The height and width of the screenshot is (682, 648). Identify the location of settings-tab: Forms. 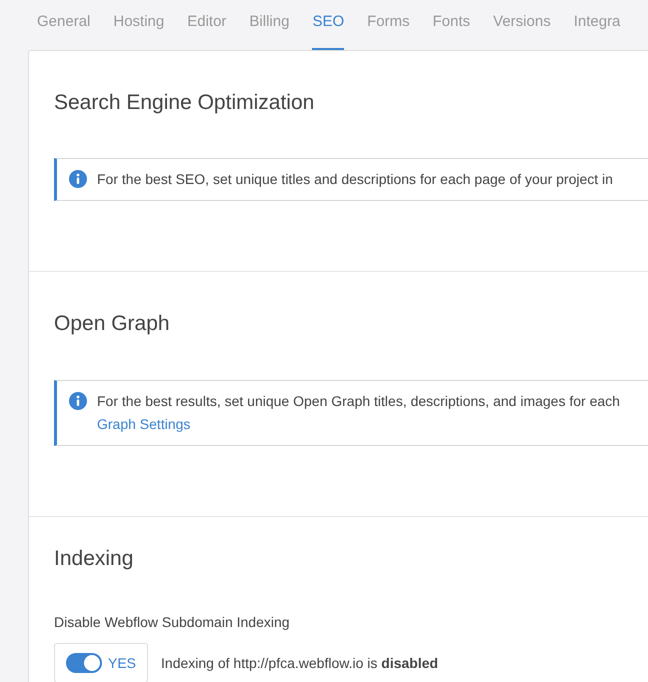
(388, 25).